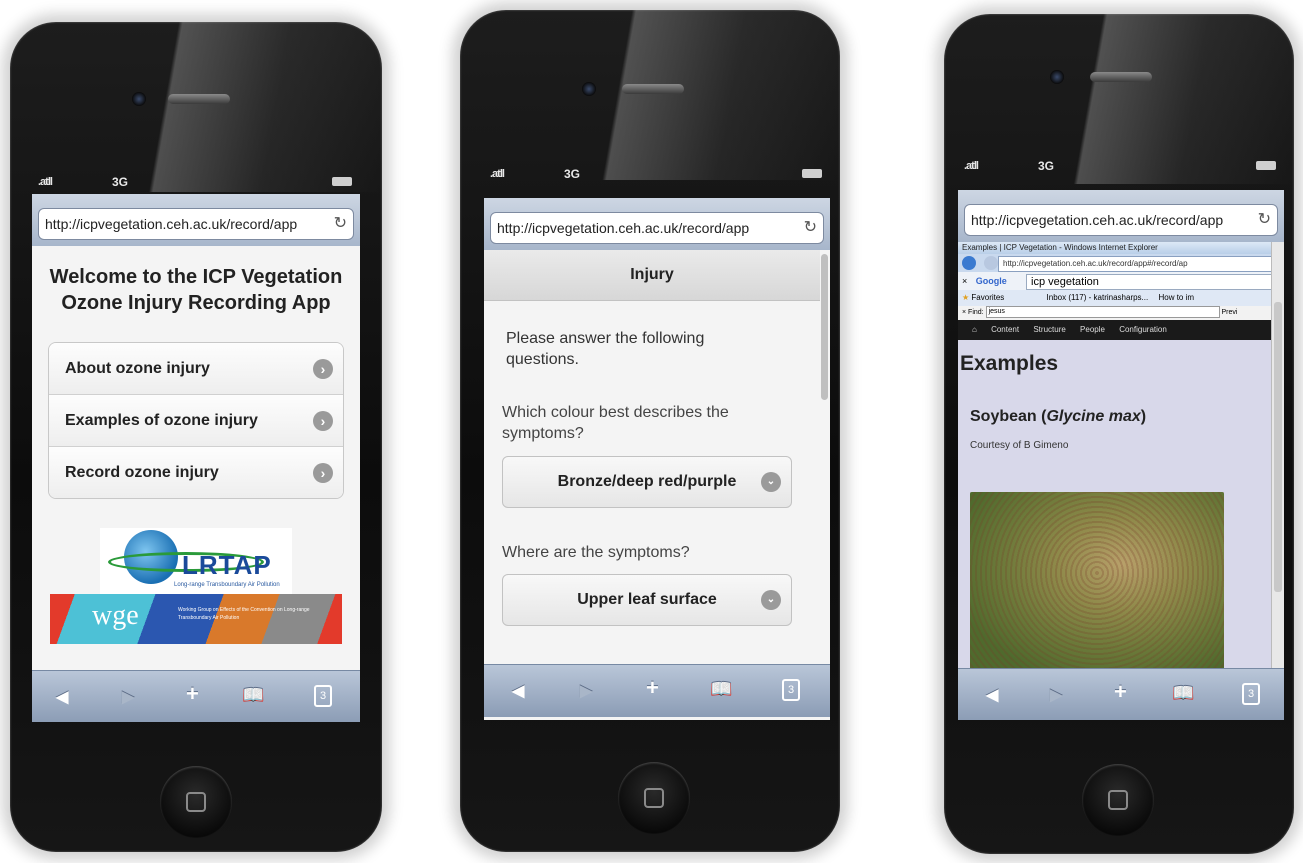 This screenshot has width=1303, height=863. Describe the element at coordinates (1093, 416) in the screenshot. I see `species-latin-name: Glycine max` at that location.